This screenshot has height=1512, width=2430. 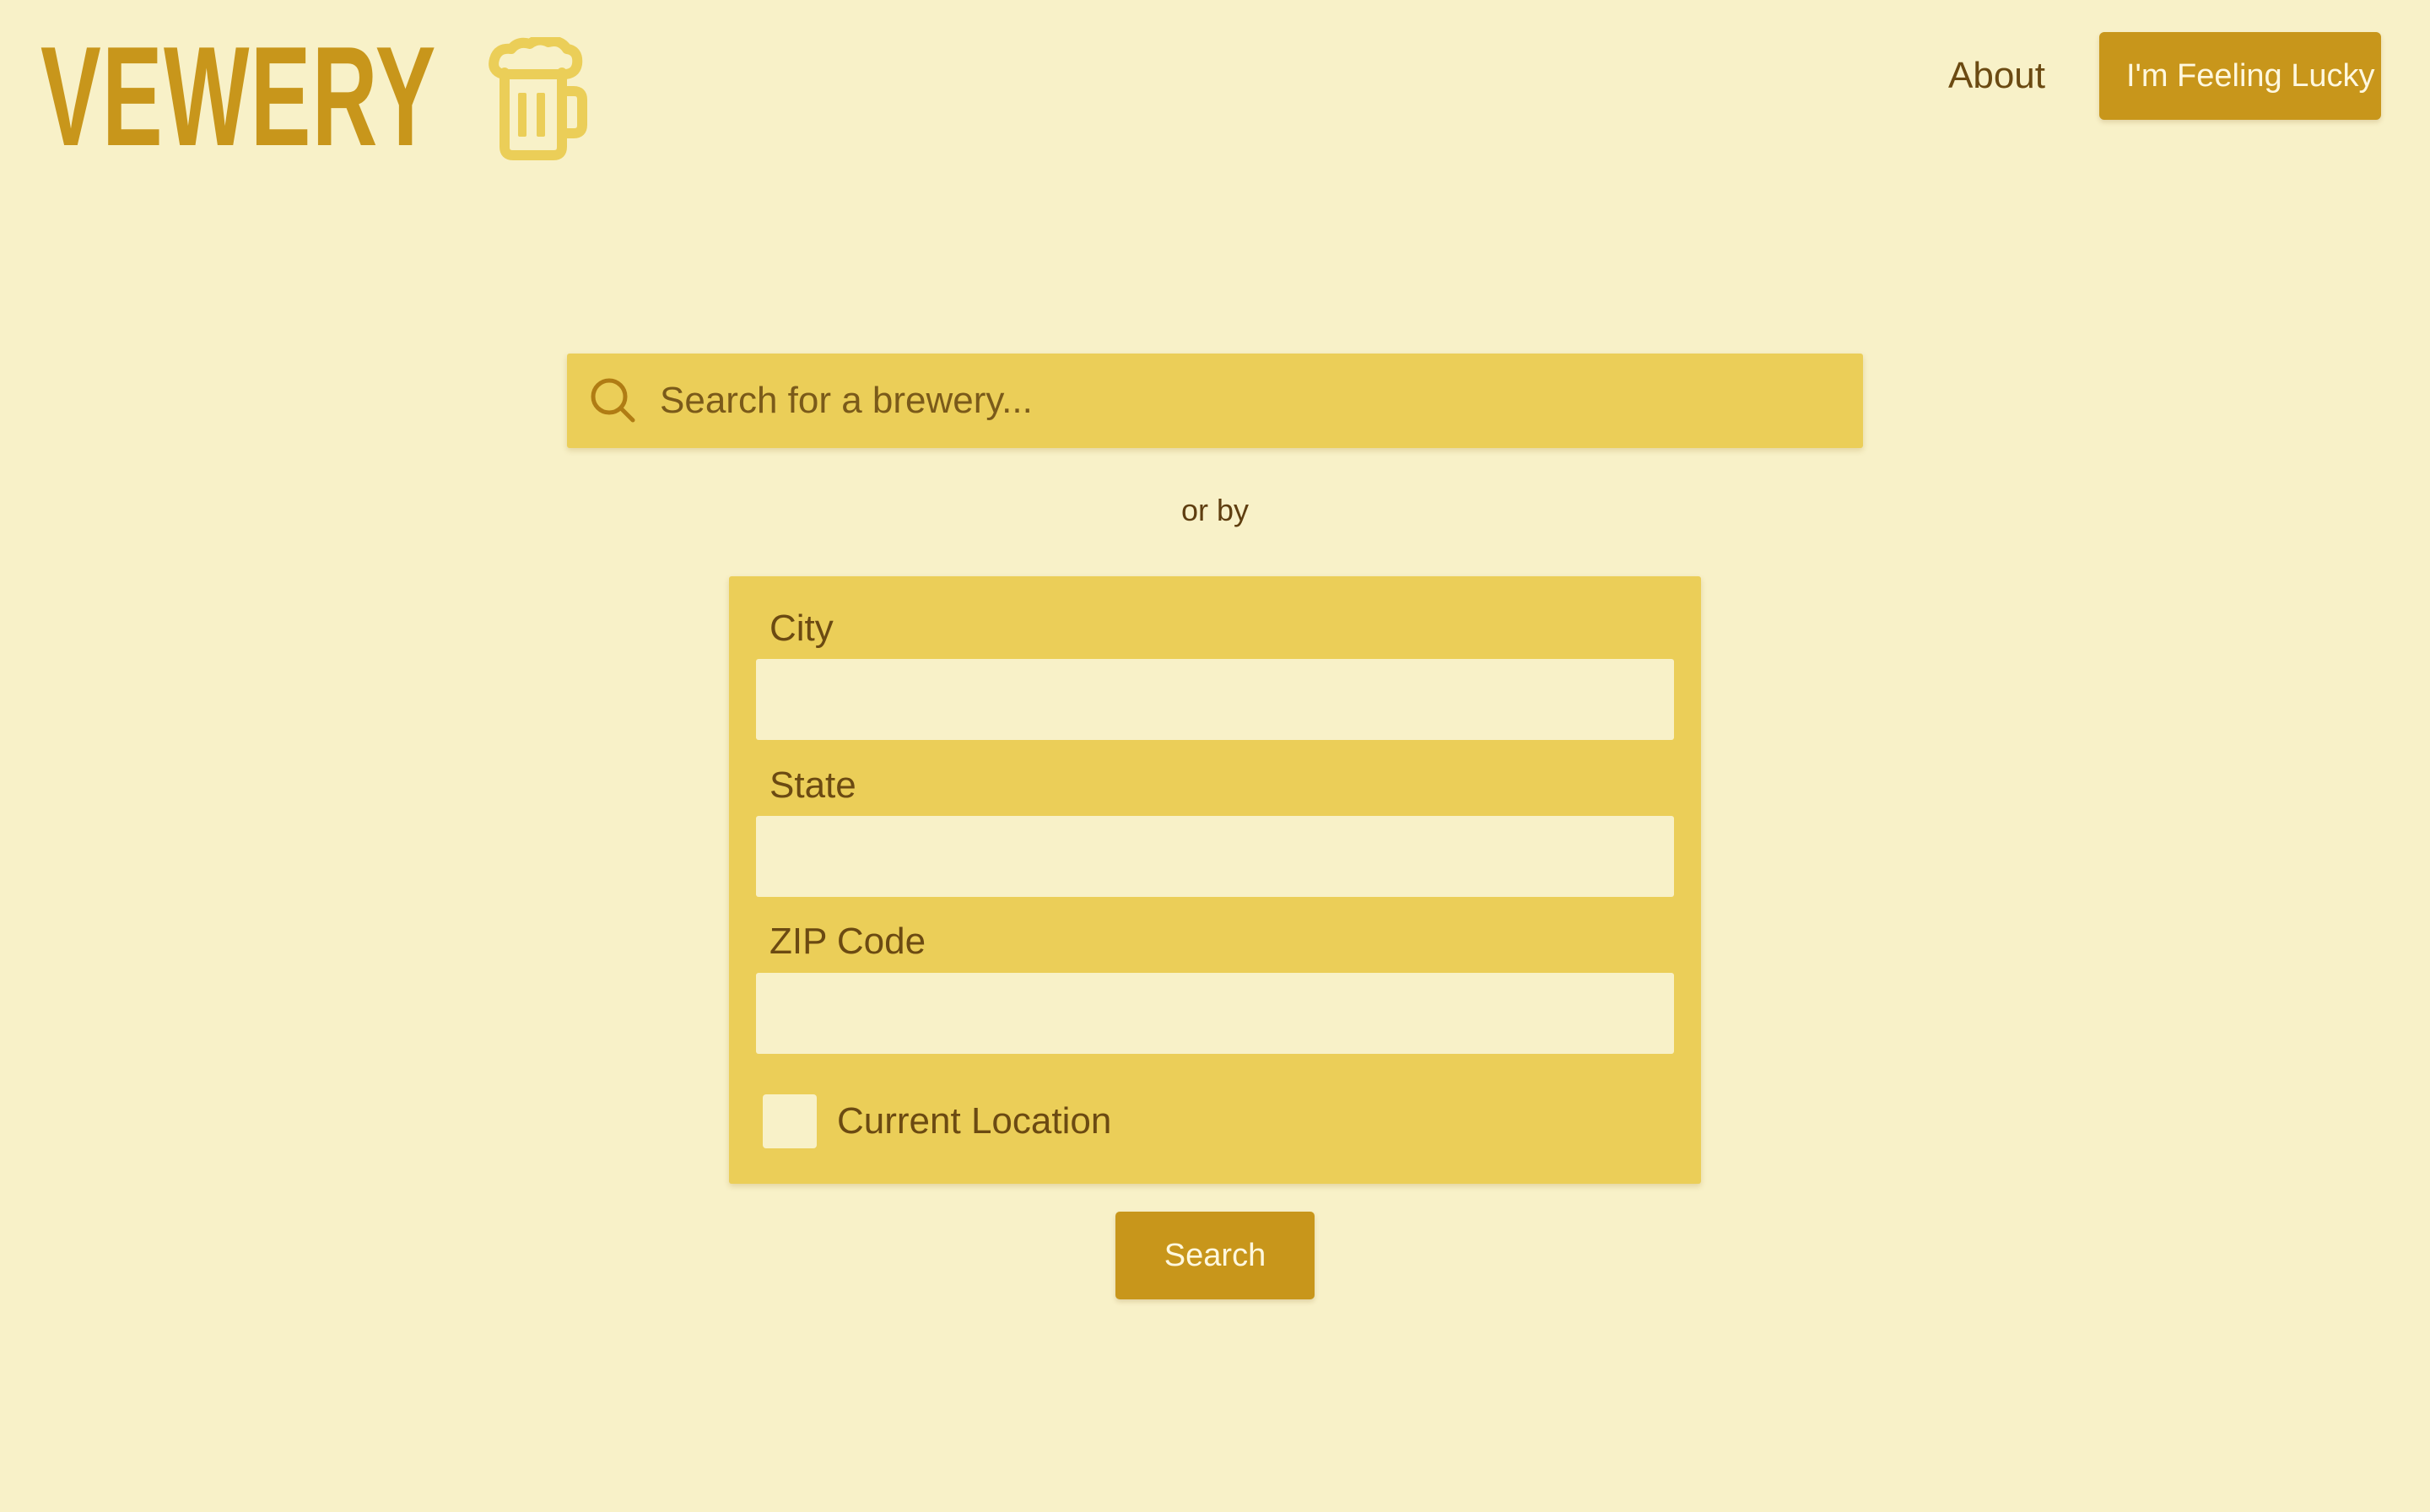 What do you see at coordinates (613, 400) in the screenshot?
I see `search-icon` at bounding box center [613, 400].